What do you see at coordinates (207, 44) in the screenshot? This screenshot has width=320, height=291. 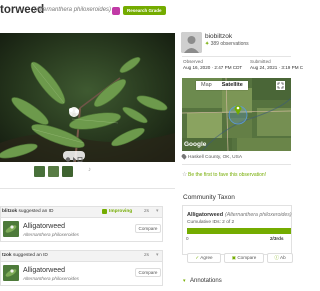 I see `observations-icon: ✦` at bounding box center [207, 44].